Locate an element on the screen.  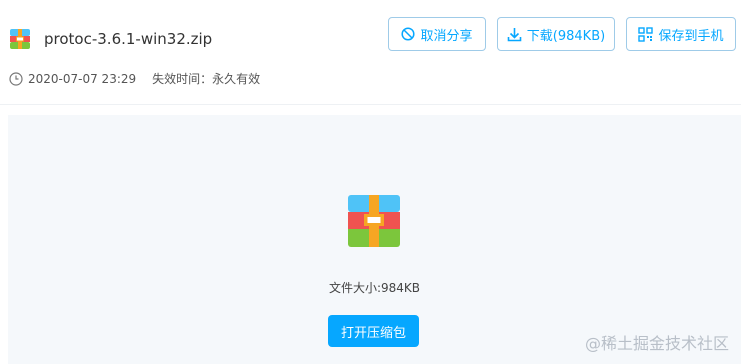
file-name: protoc-3.6.1-win32.zip is located at coordinates (128, 39).